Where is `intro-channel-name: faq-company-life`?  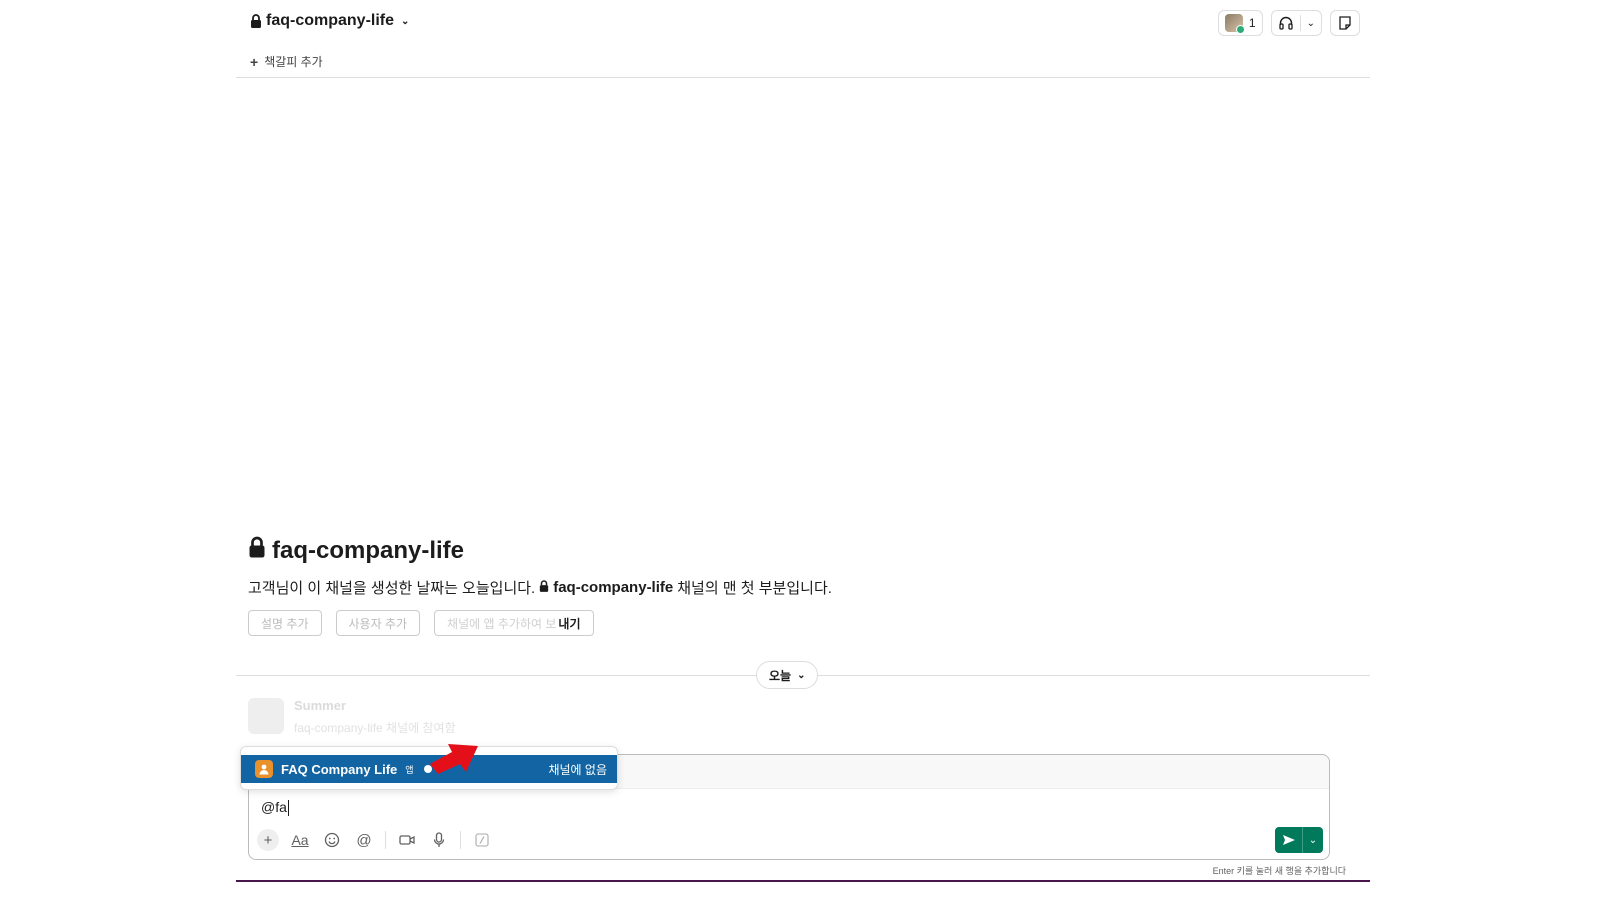
intro-channel-name: faq-company-life is located at coordinates (368, 550).